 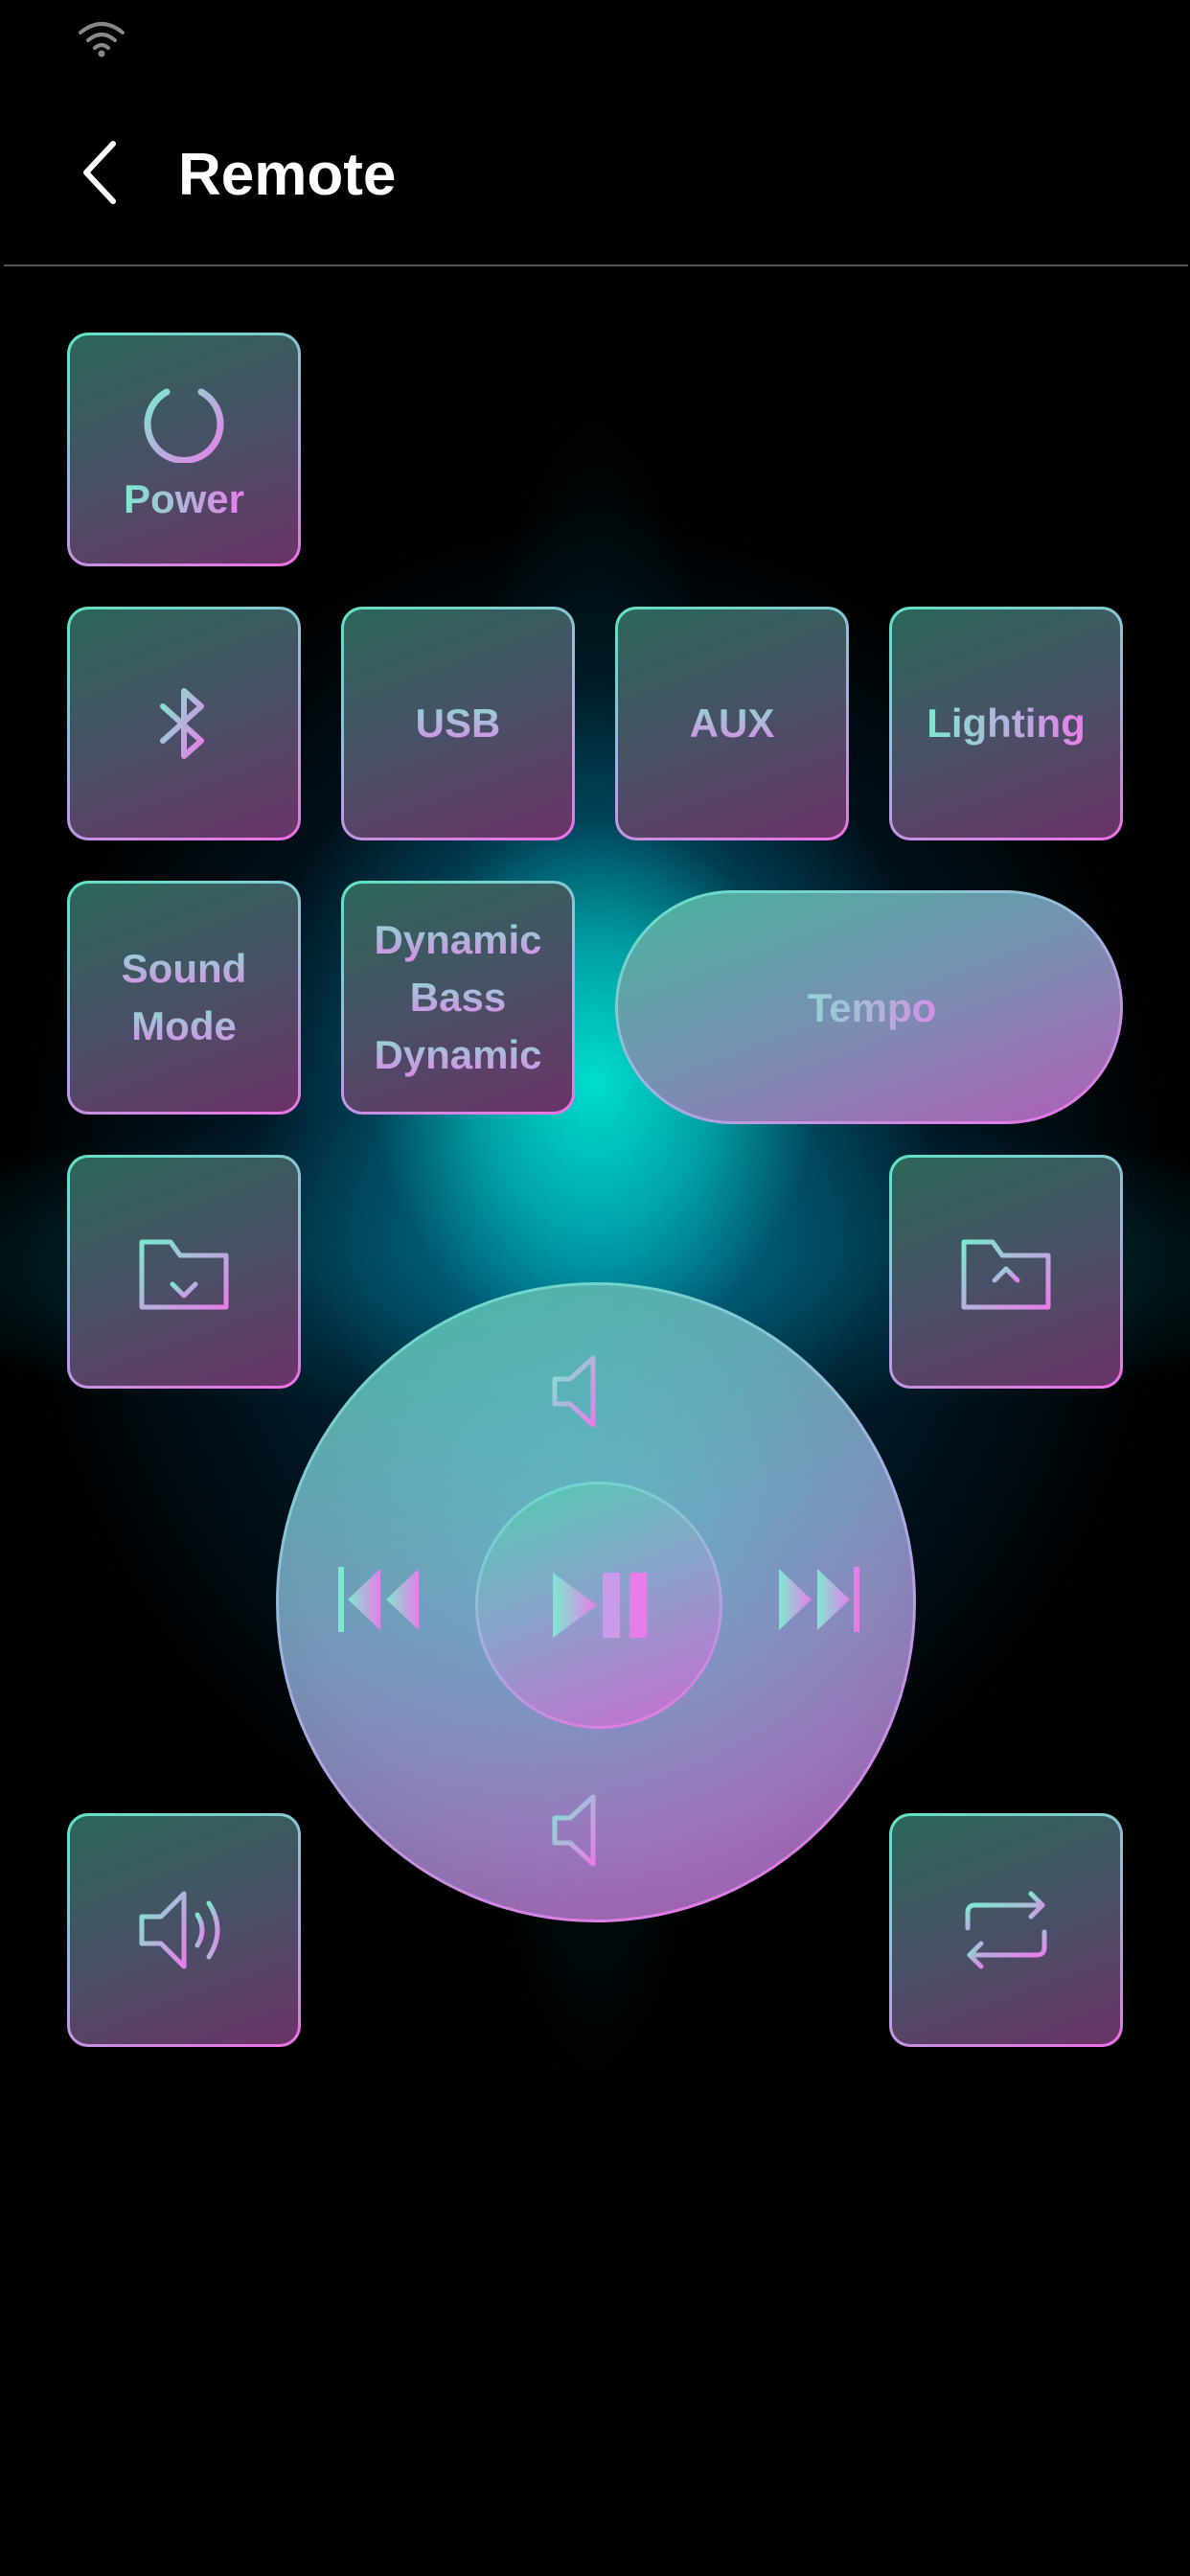 I want to click on speaker-icon, so click(x=179, y=1930).